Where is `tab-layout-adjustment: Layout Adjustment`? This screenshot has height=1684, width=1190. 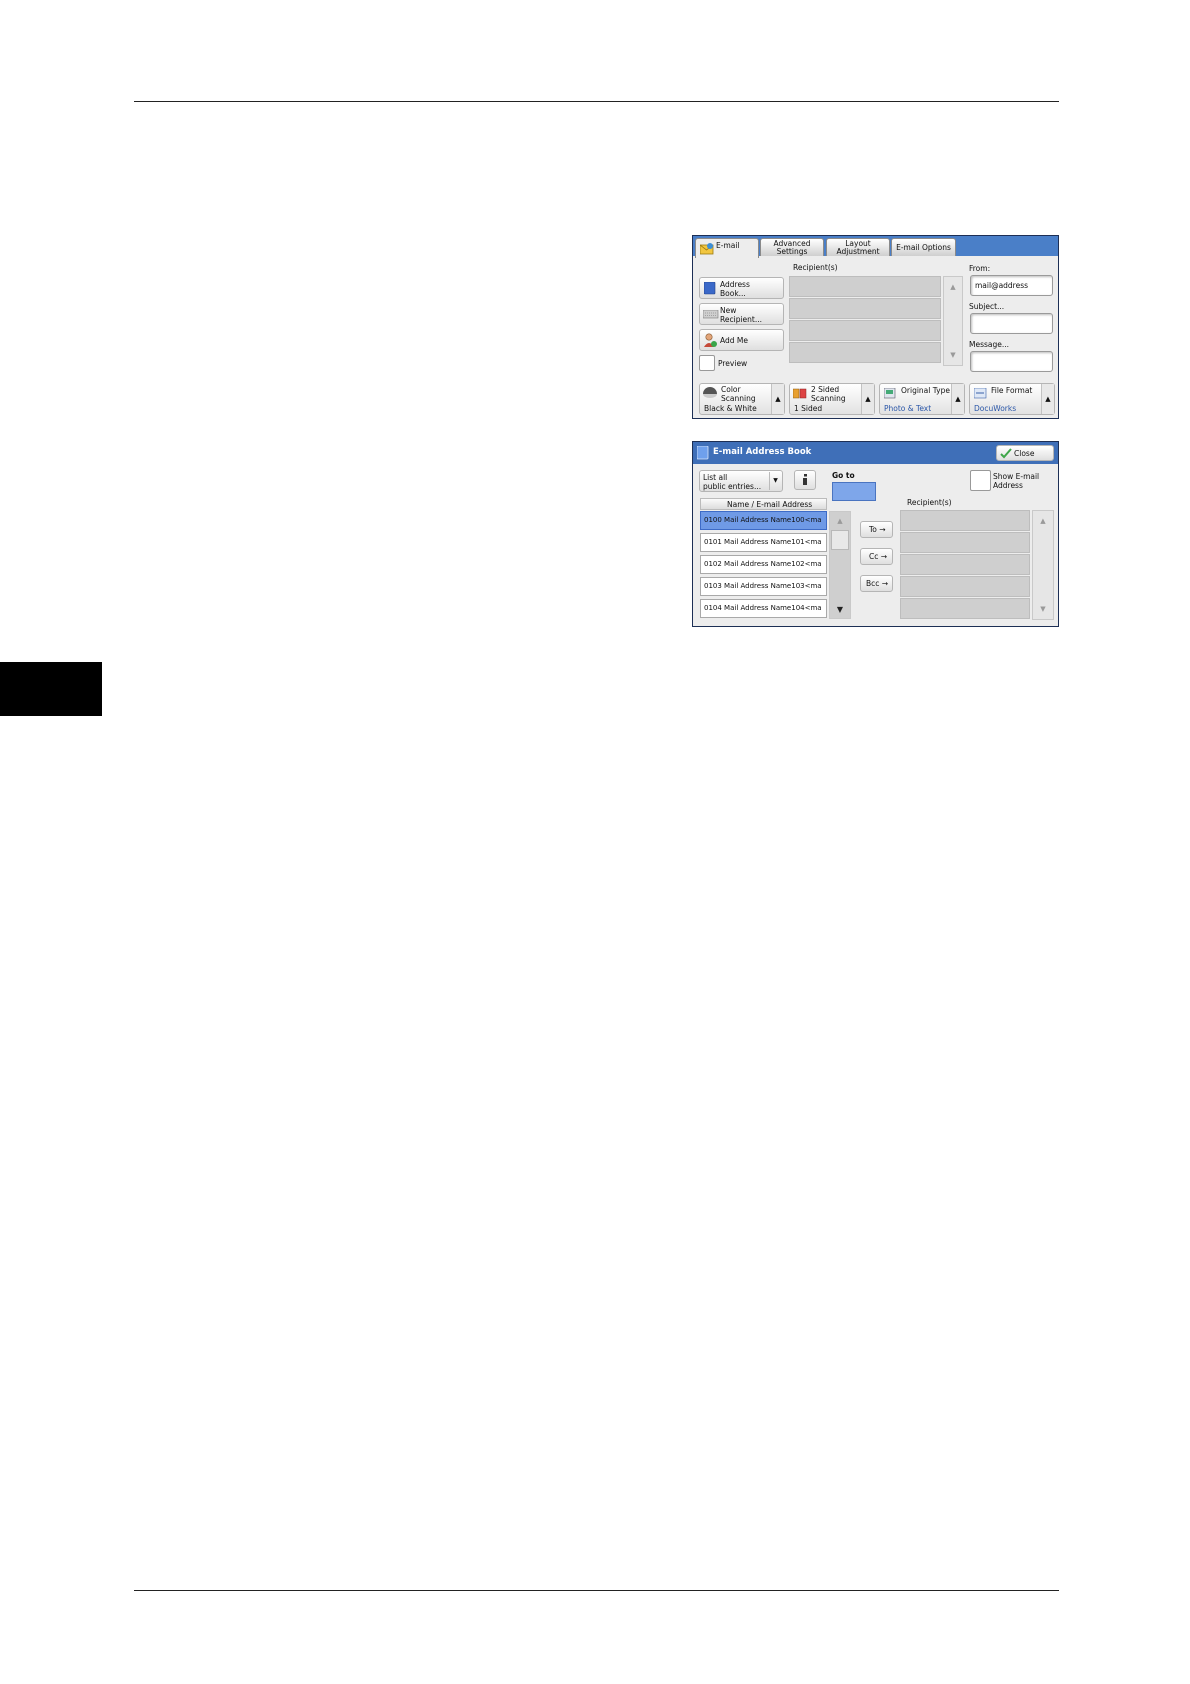 tab-layout-adjustment: Layout Adjustment is located at coordinates (858, 247).